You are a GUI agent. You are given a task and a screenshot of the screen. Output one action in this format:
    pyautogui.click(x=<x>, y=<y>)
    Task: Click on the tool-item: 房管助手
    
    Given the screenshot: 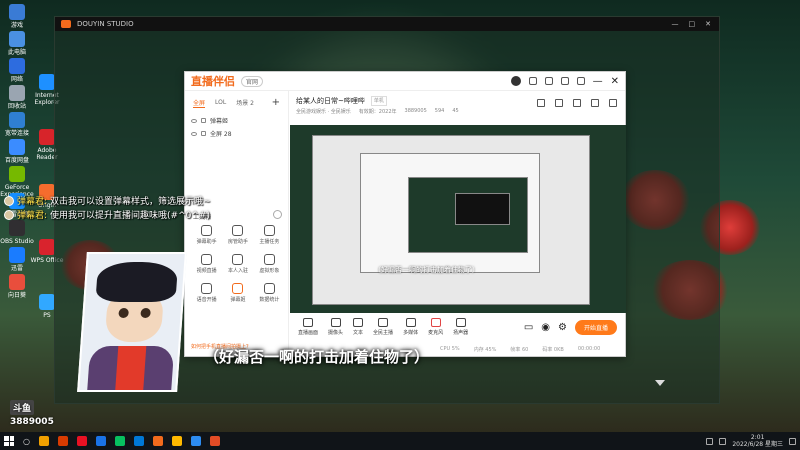 What is the action you would take?
    pyautogui.click(x=237, y=235)
    